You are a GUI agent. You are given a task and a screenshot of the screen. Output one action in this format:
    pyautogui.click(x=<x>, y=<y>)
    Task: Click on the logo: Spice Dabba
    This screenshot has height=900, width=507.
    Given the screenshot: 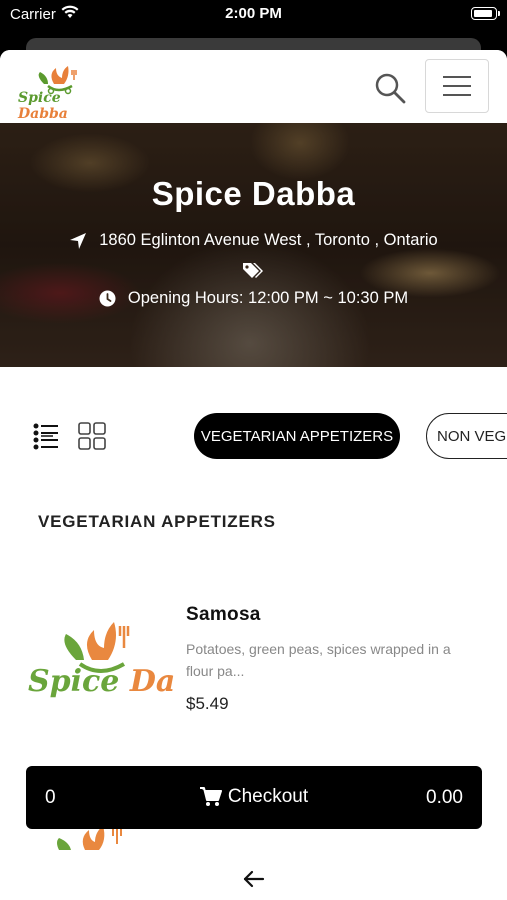 What is the action you would take?
    pyautogui.click(x=61, y=92)
    